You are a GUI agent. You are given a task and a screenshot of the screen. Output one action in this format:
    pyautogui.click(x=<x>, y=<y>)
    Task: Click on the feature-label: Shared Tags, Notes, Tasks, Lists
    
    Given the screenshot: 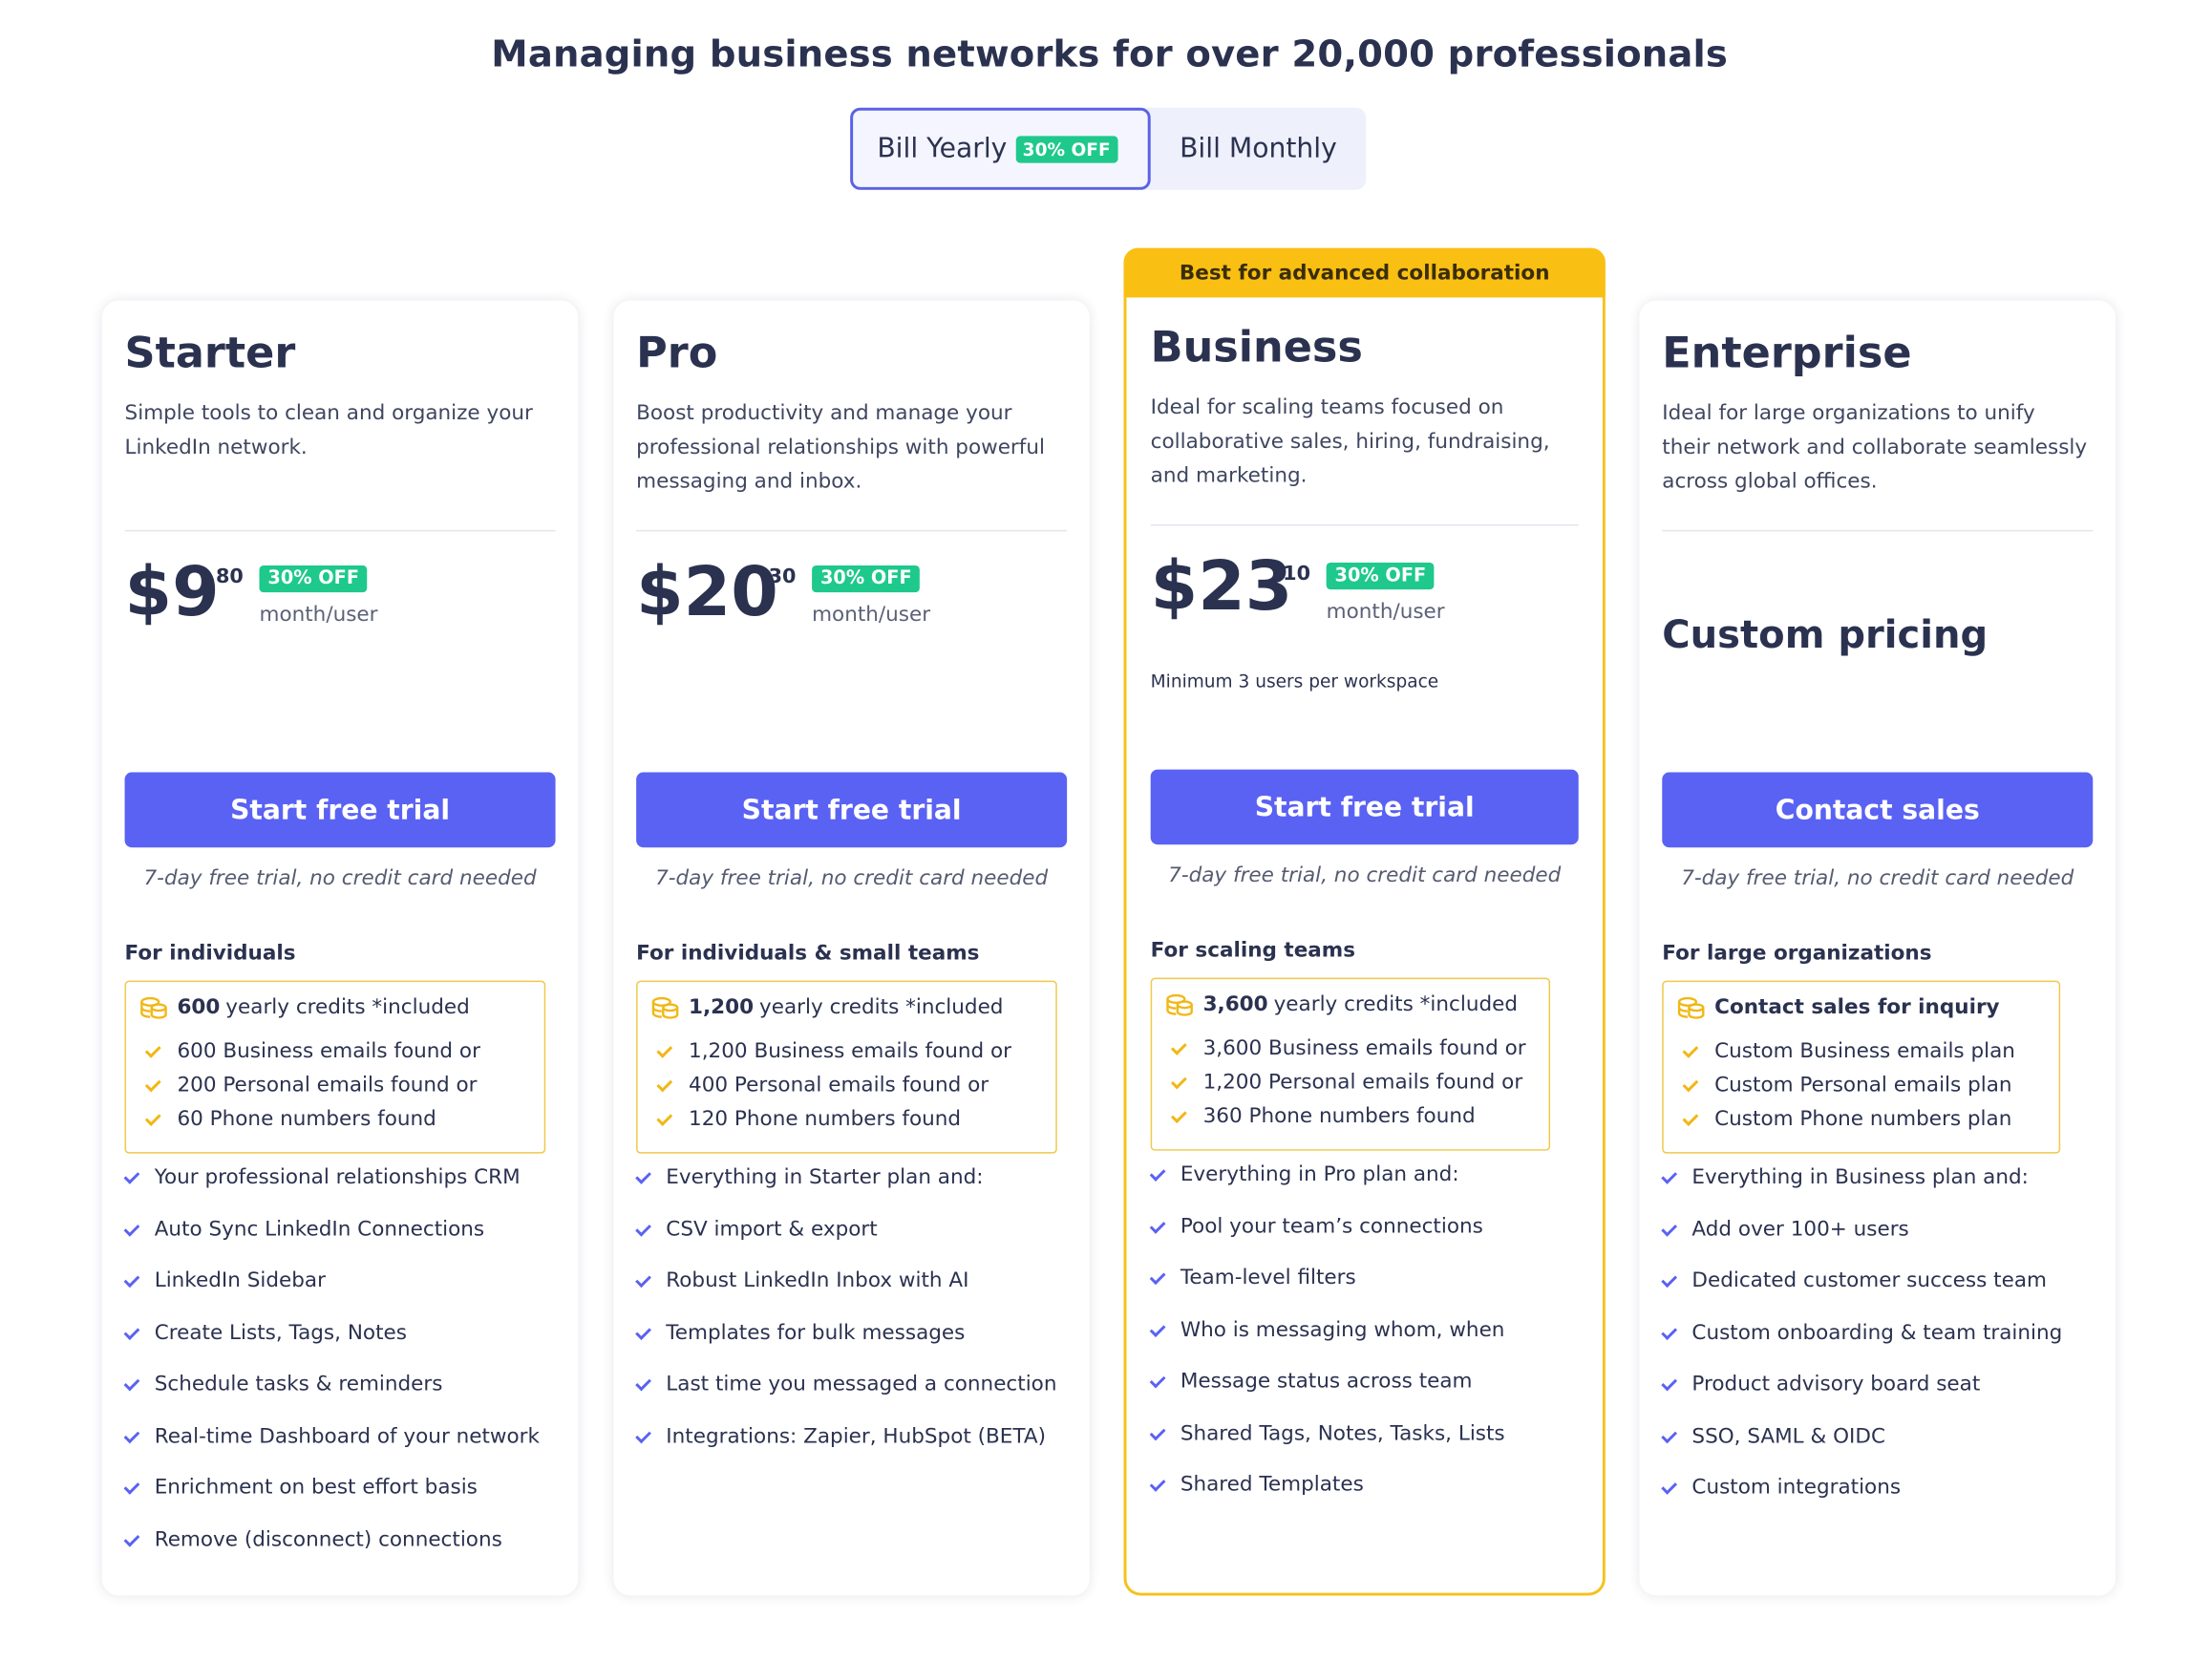 What is the action you would take?
    pyautogui.click(x=1342, y=1434)
    